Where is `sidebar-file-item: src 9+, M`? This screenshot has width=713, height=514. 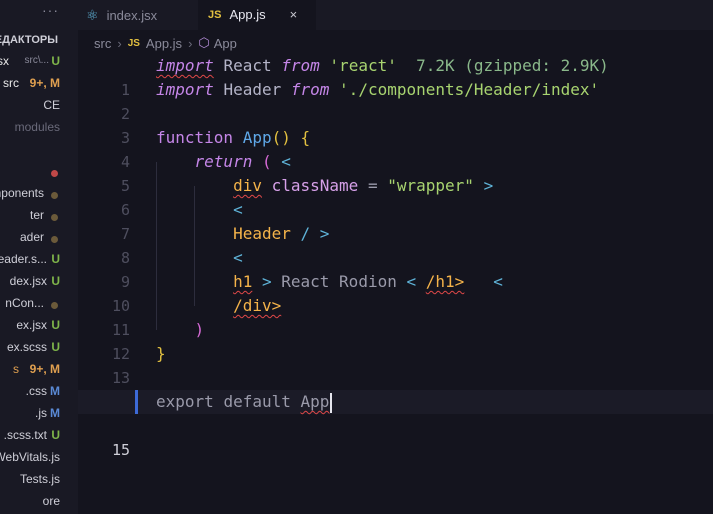
sidebar-file-item: src 9+, M is located at coordinates (39, 86).